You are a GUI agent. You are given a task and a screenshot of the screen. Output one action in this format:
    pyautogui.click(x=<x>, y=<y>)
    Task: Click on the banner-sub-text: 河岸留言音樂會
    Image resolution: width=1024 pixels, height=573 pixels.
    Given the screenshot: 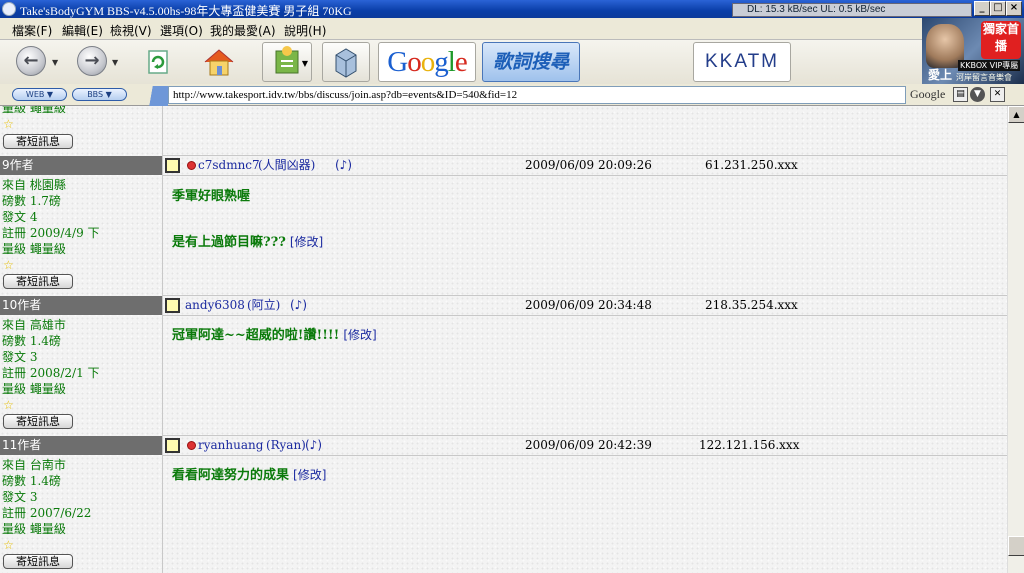 What is the action you would take?
    pyautogui.click(x=984, y=77)
    